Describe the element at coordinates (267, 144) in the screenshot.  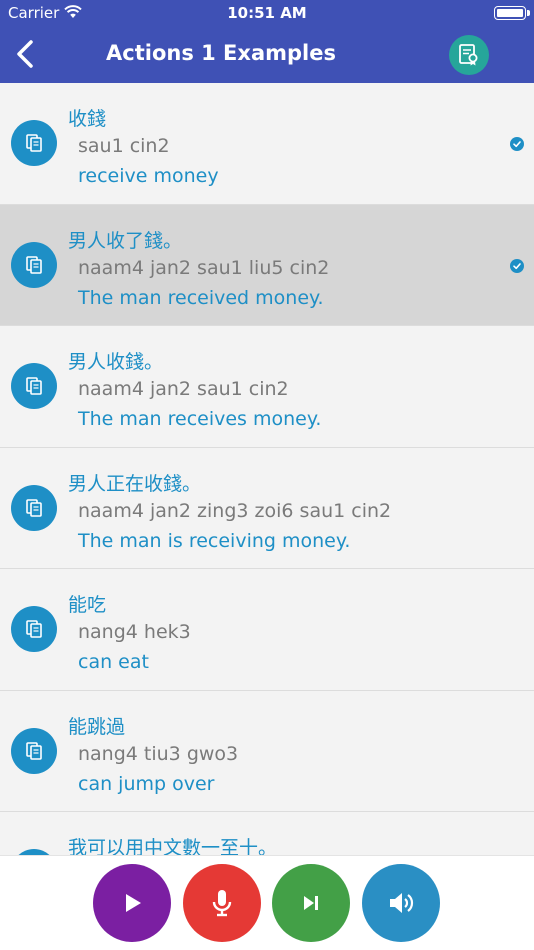
I see `example-row: 收錢 sau1 cin2 receive money` at that location.